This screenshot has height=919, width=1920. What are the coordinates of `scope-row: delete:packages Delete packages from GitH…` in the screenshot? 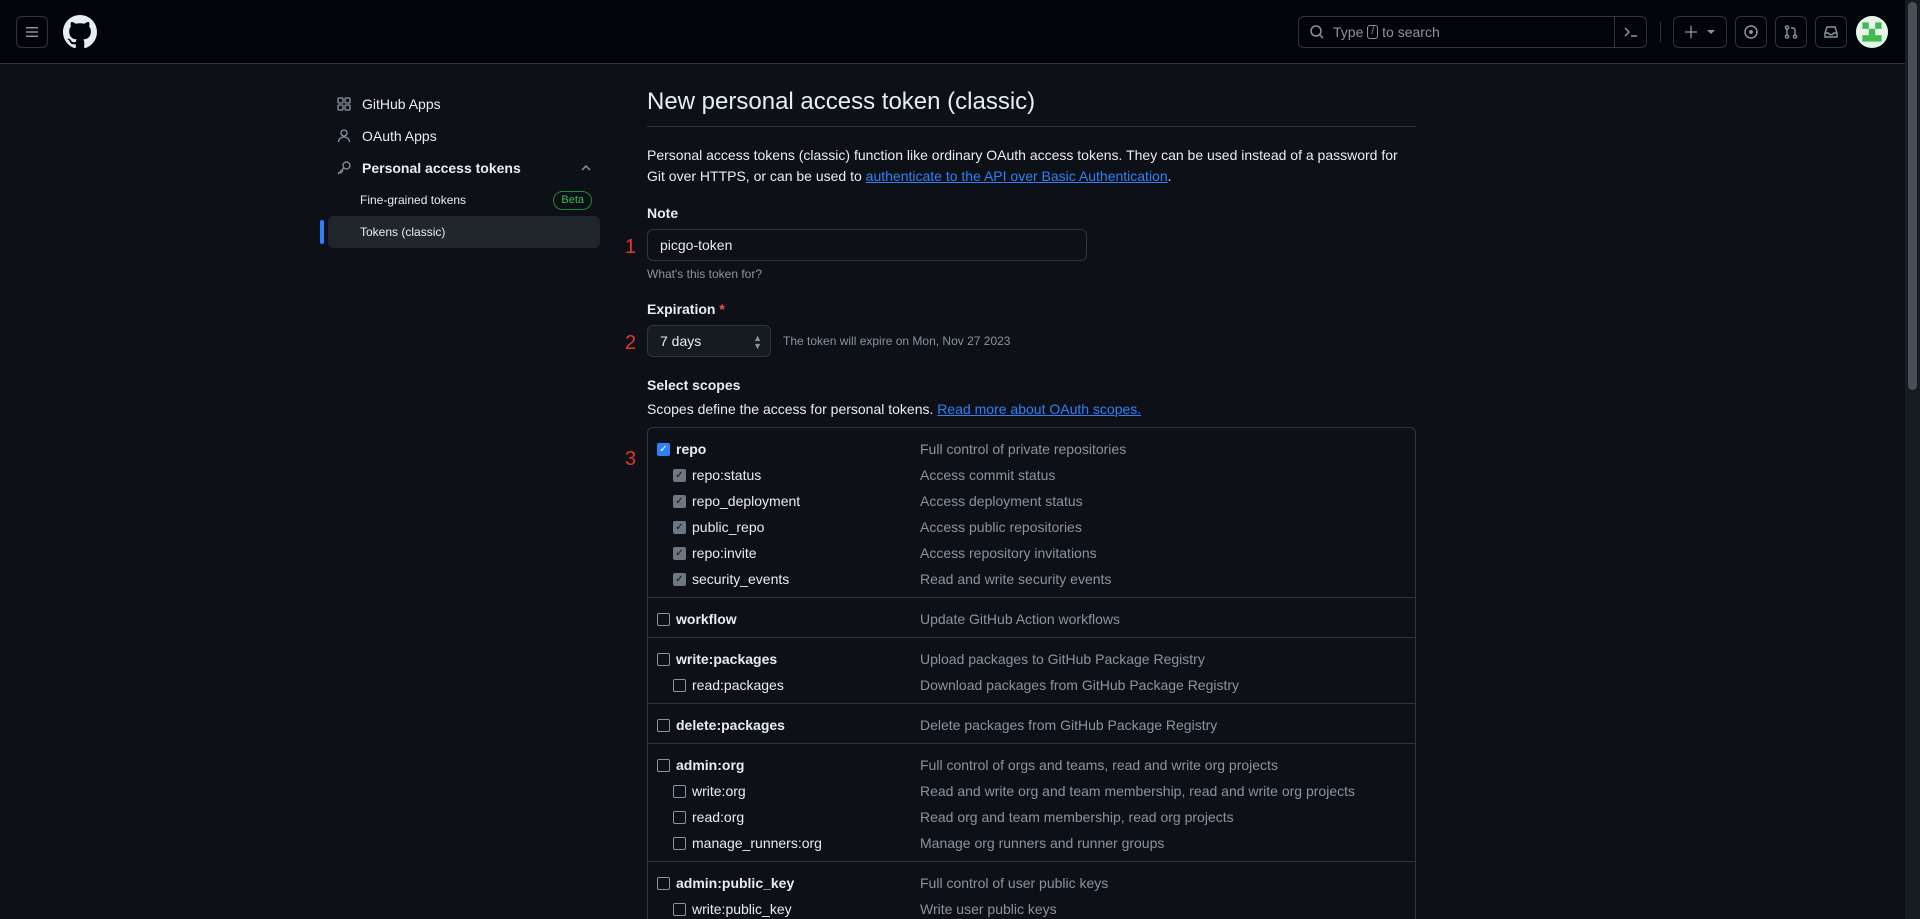 It's located at (1031, 725).